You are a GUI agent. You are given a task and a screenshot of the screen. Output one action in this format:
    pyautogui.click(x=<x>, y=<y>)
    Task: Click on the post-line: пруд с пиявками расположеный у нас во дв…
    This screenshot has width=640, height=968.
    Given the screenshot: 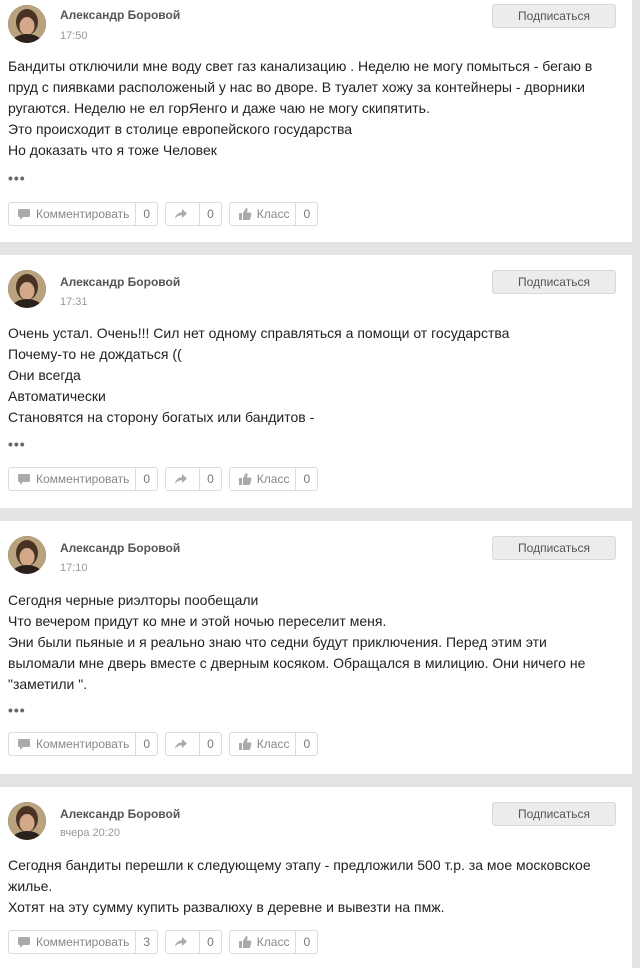 What is the action you would take?
    pyautogui.click(x=296, y=87)
    